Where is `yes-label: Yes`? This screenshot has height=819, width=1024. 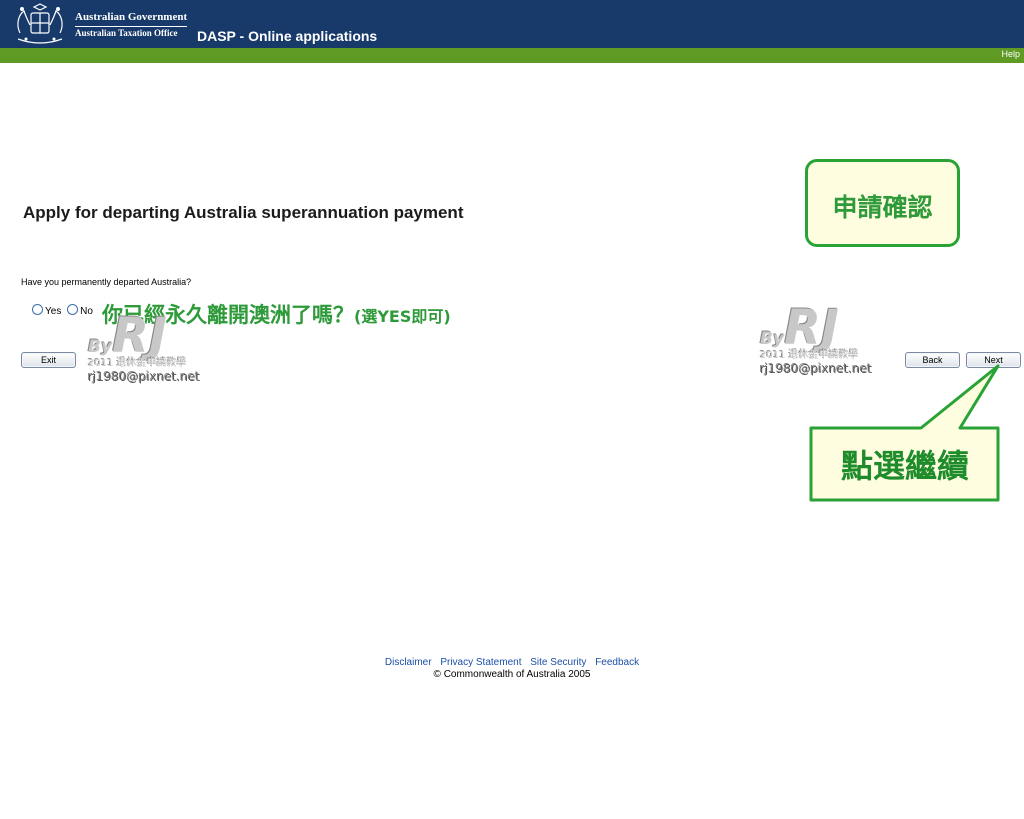
yes-label: Yes is located at coordinates (53, 311).